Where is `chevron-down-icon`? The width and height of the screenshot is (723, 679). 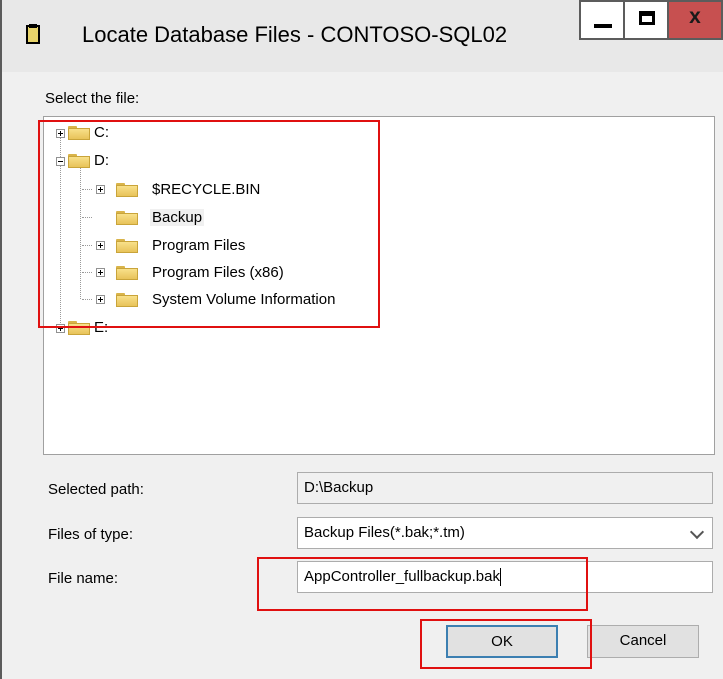
chevron-down-icon is located at coordinates (697, 532).